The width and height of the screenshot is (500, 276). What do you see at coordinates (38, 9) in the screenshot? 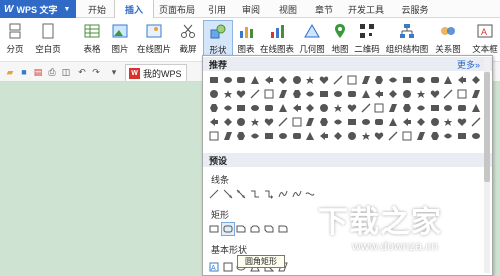
I see `app-menu-button: W WPS 文字 ▼` at bounding box center [38, 9].